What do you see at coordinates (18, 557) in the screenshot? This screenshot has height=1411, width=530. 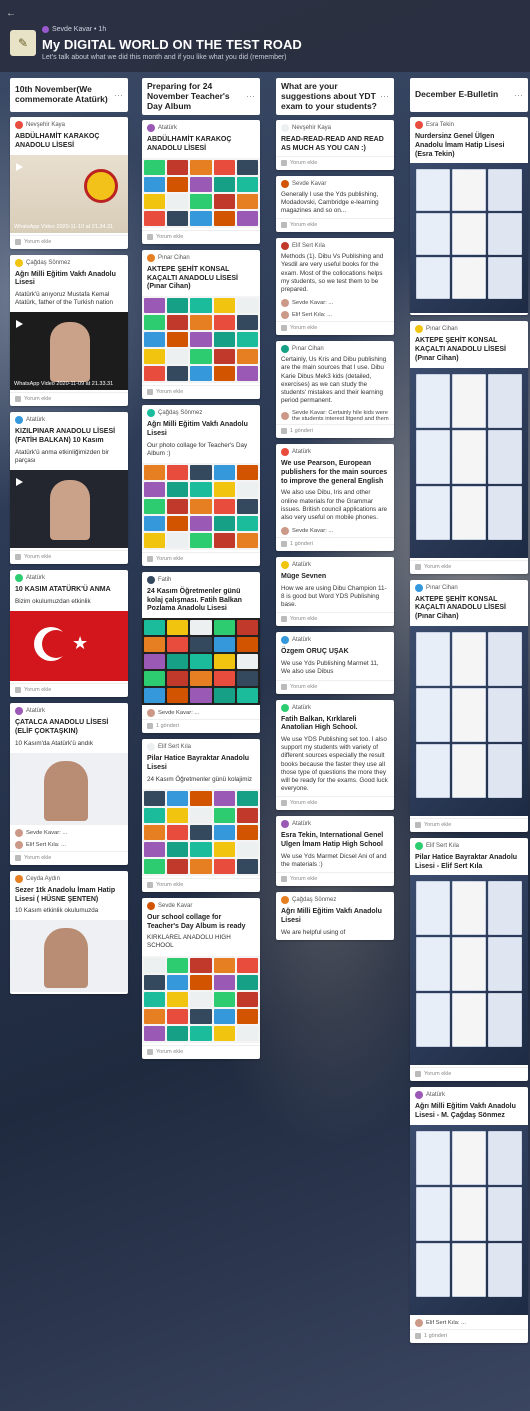 I see `comment-icon` at bounding box center [18, 557].